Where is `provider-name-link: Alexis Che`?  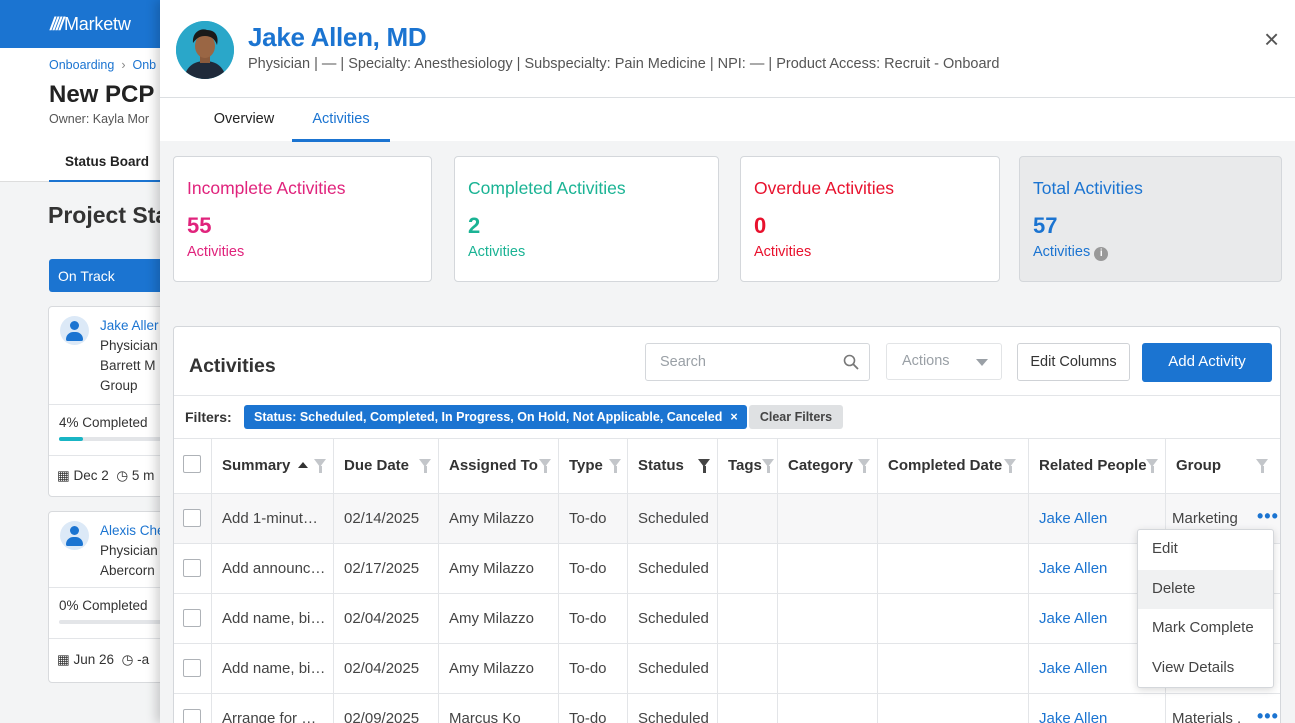
provider-name-link: Alexis Che is located at coordinates (132, 530).